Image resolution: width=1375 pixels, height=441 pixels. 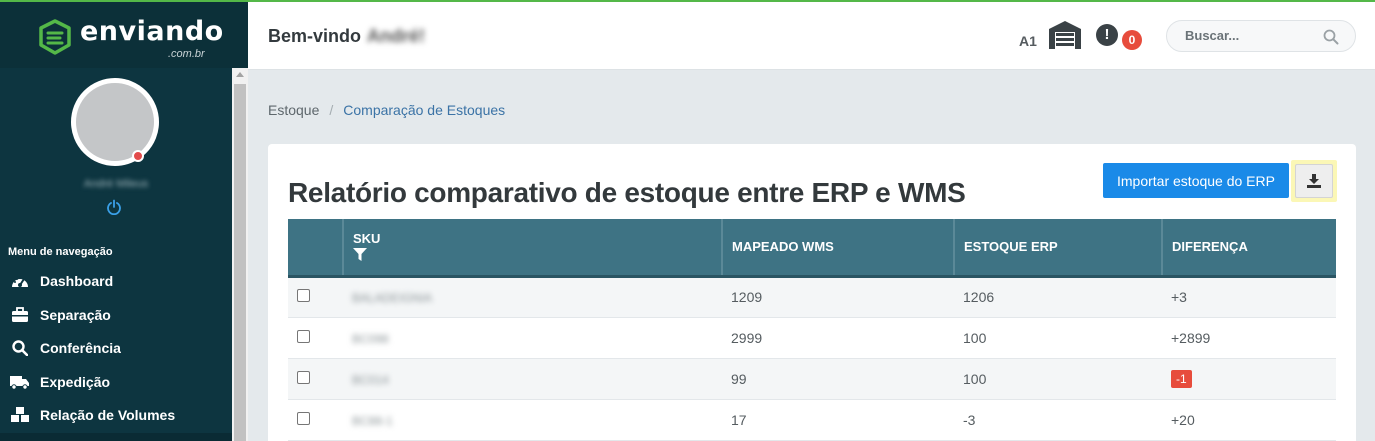 What do you see at coordinates (1250, 35) in the screenshot?
I see `search-input` at bounding box center [1250, 35].